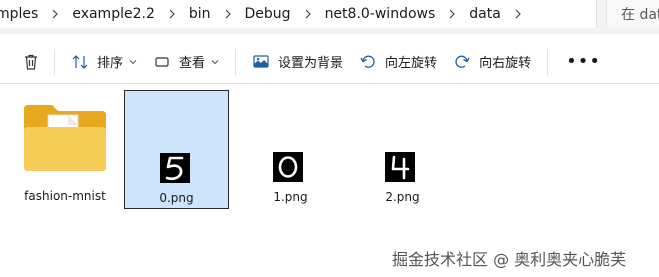 This screenshot has width=659, height=277. Describe the element at coordinates (261, 61) in the screenshot. I see `wallpaper-icon` at that location.